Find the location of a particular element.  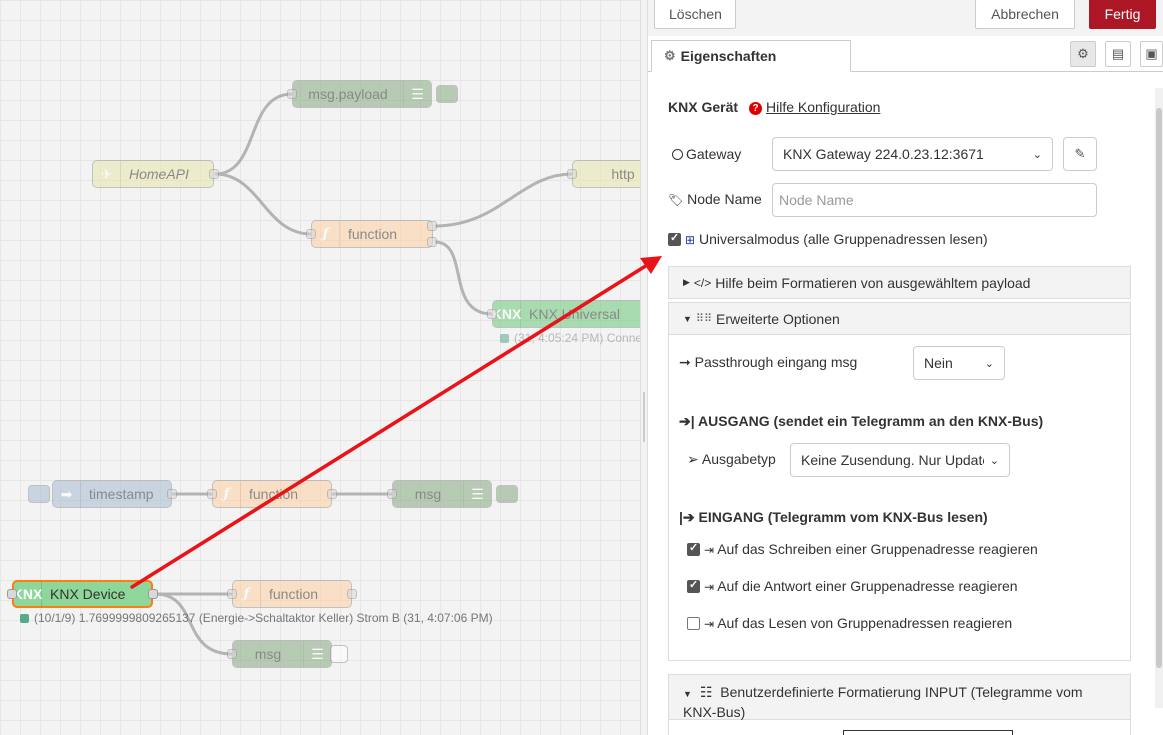

help-config-link: ? Hilfe Konfiguration is located at coordinates (814, 107).